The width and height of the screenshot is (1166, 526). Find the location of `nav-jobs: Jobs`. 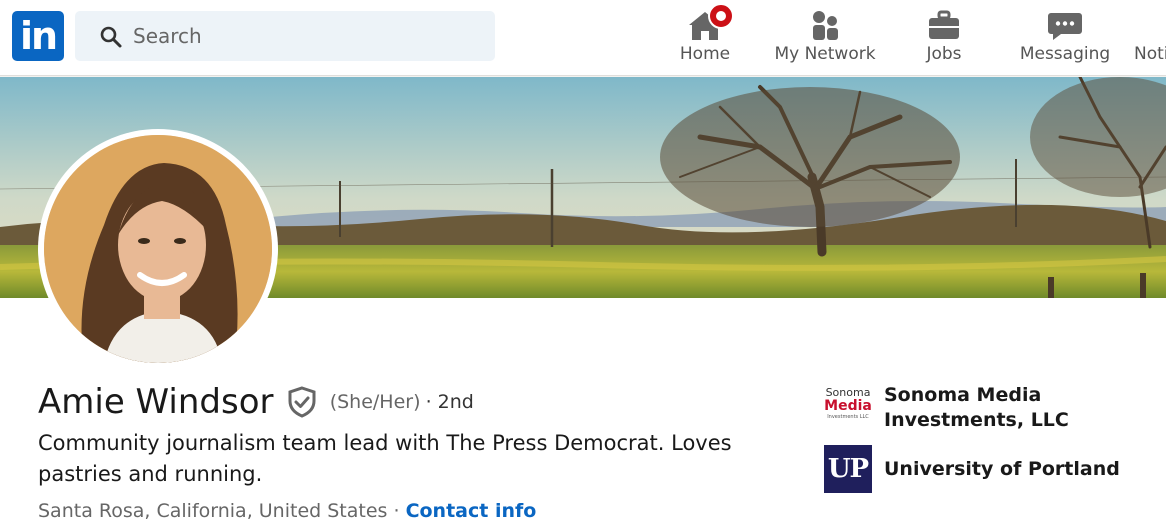

nav-jobs: Jobs is located at coordinates (944, 38).